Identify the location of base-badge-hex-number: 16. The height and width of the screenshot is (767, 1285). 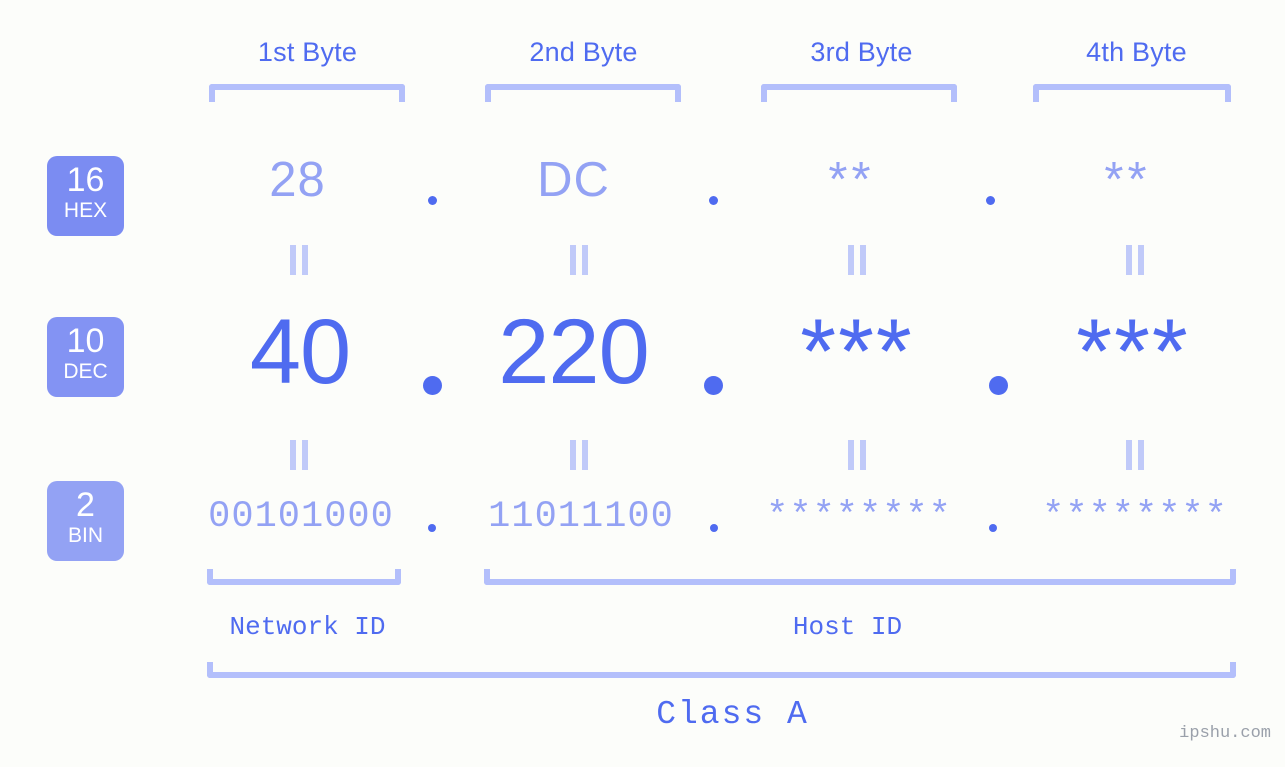
(85, 180).